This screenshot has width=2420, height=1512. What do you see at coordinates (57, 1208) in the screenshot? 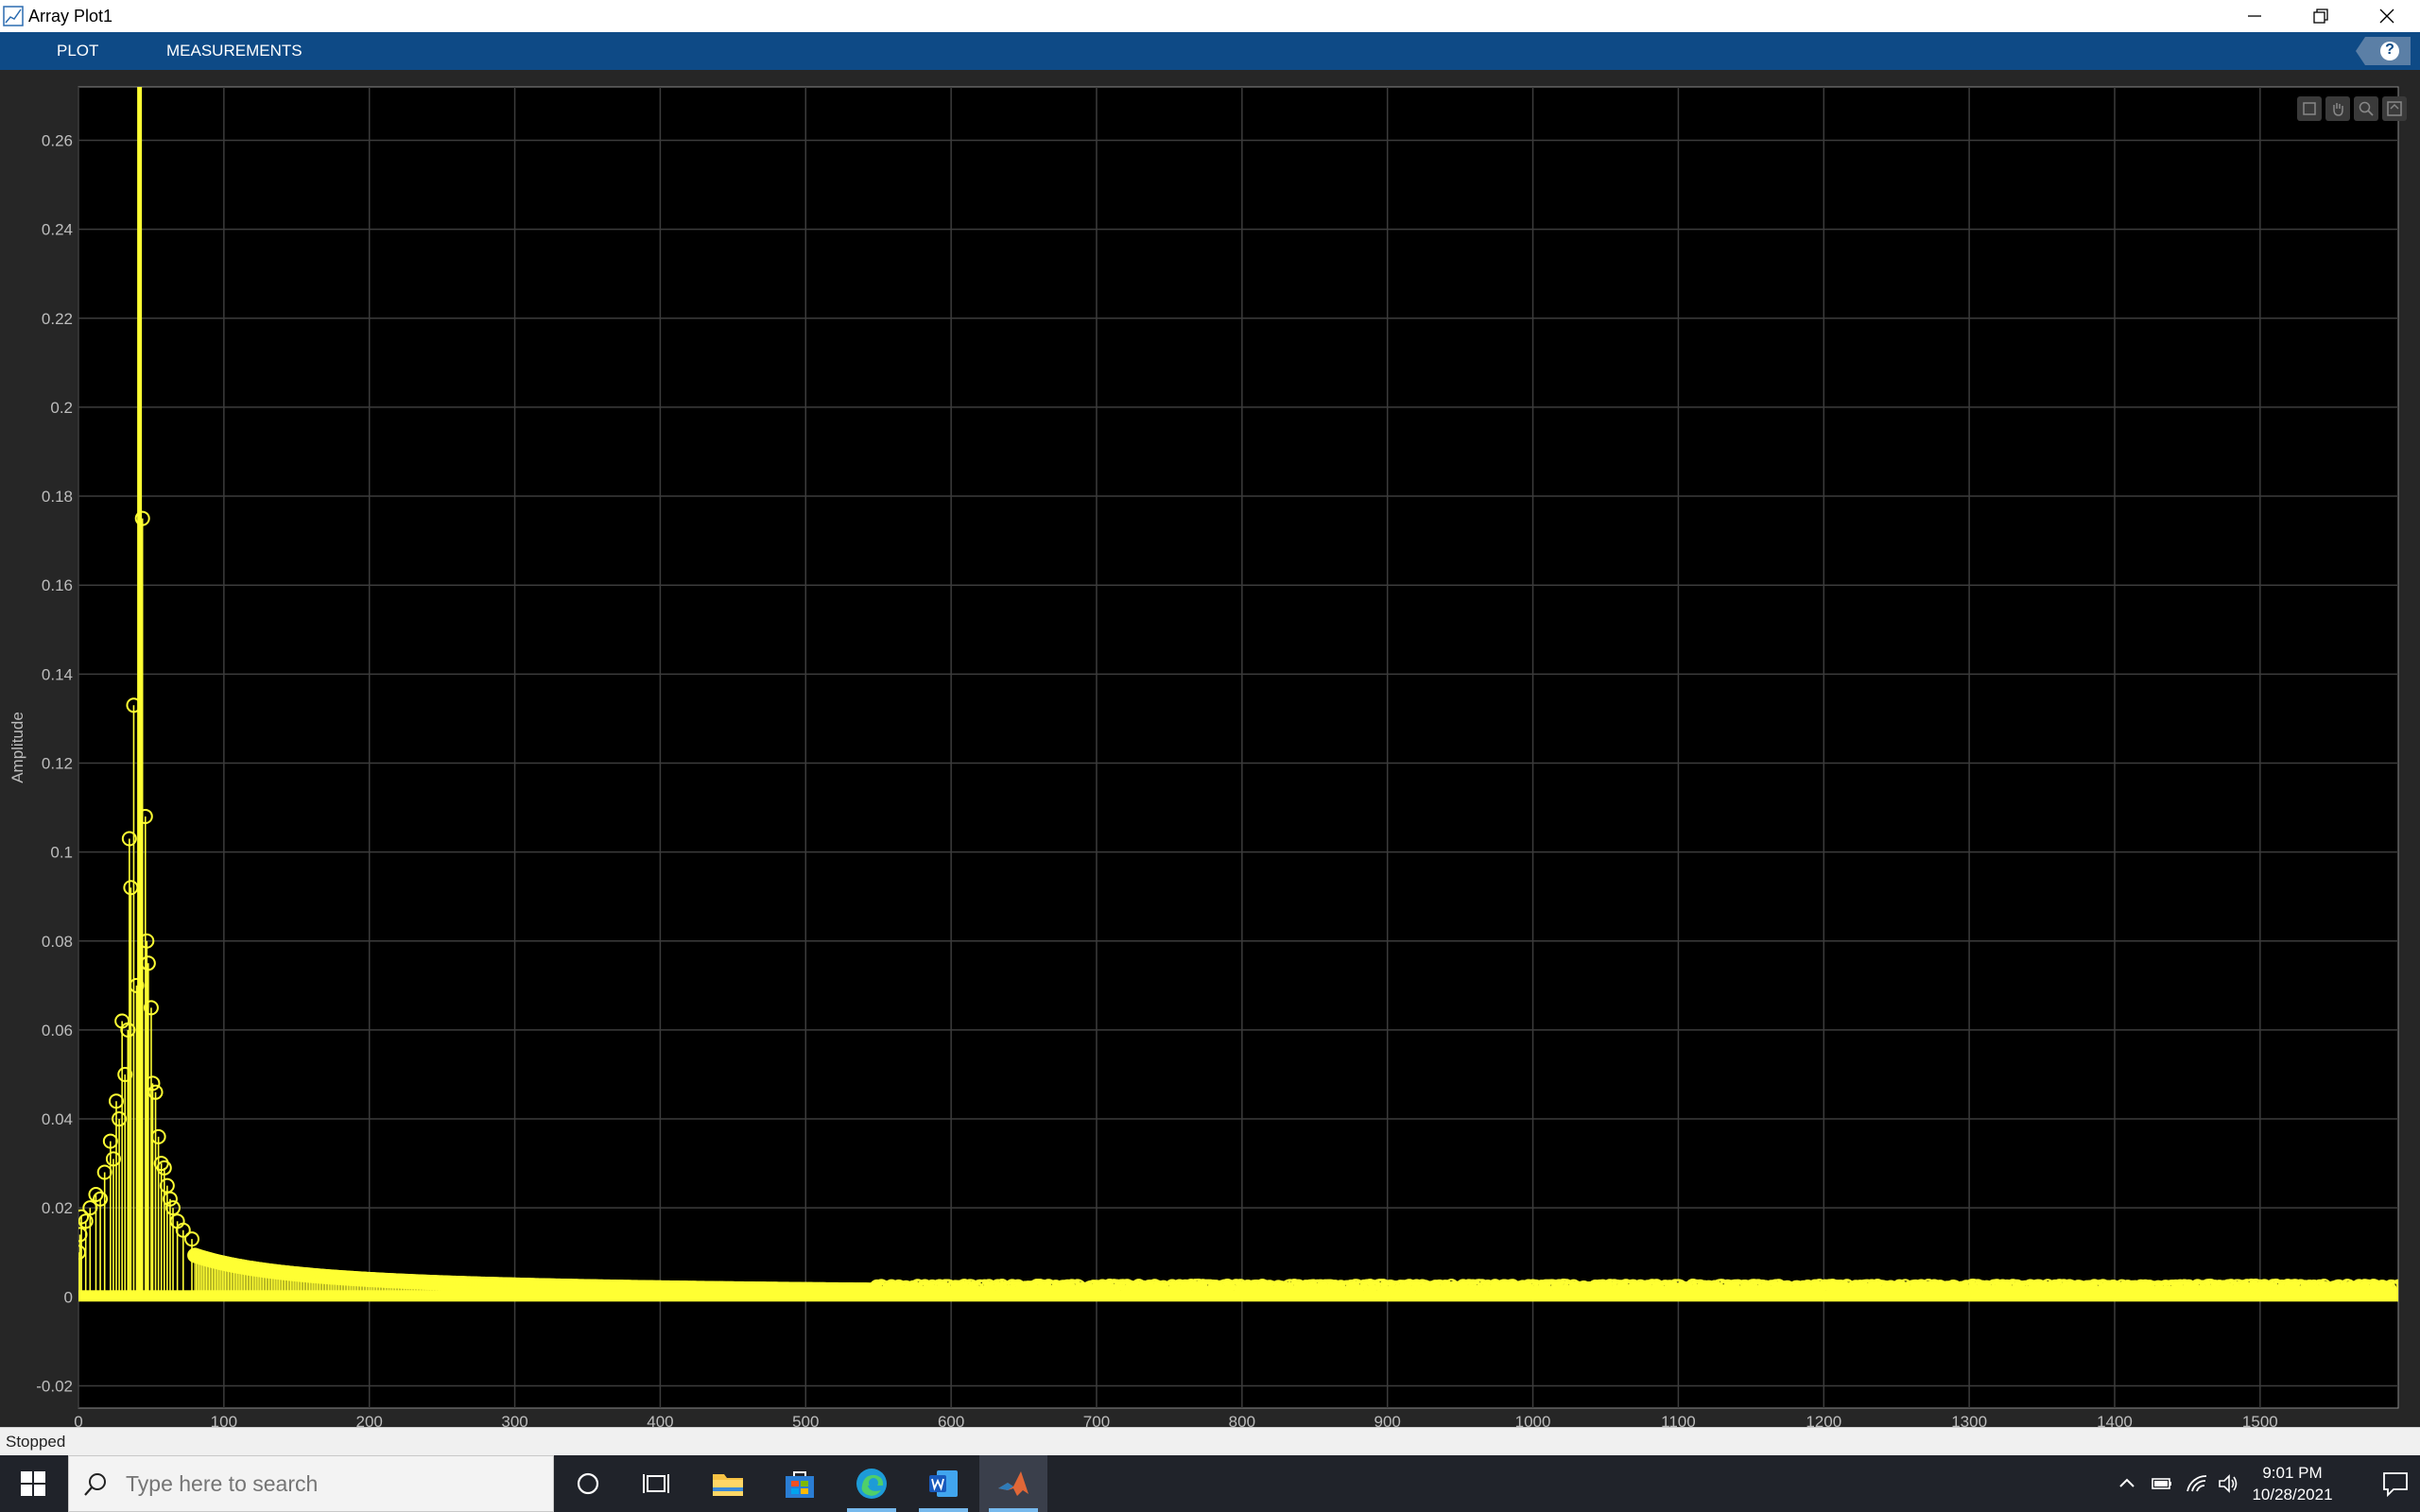
I see `y-tick-label: 0.02` at bounding box center [57, 1208].